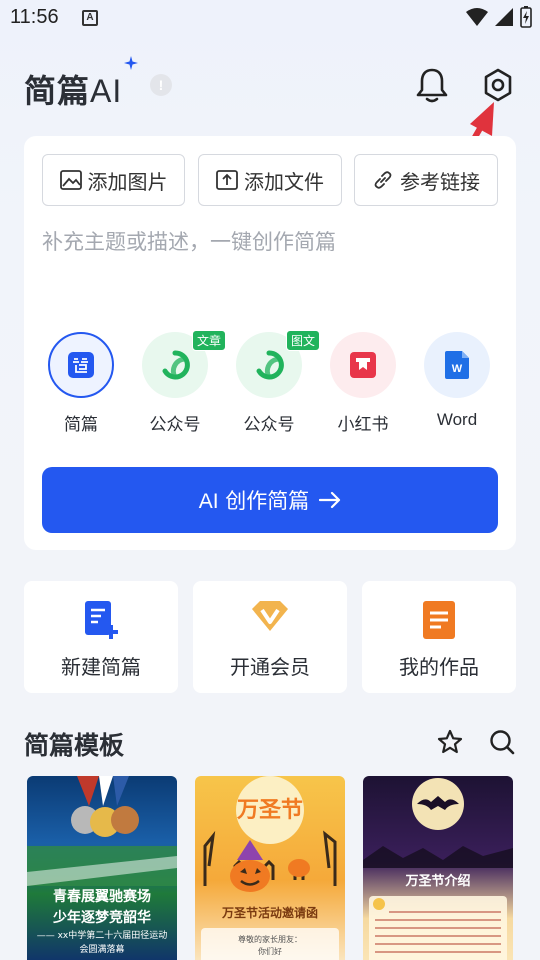 This screenshot has height=960, width=540. What do you see at coordinates (227, 180) in the screenshot?
I see `upload-file-icon` at bounding box center [227, 180].